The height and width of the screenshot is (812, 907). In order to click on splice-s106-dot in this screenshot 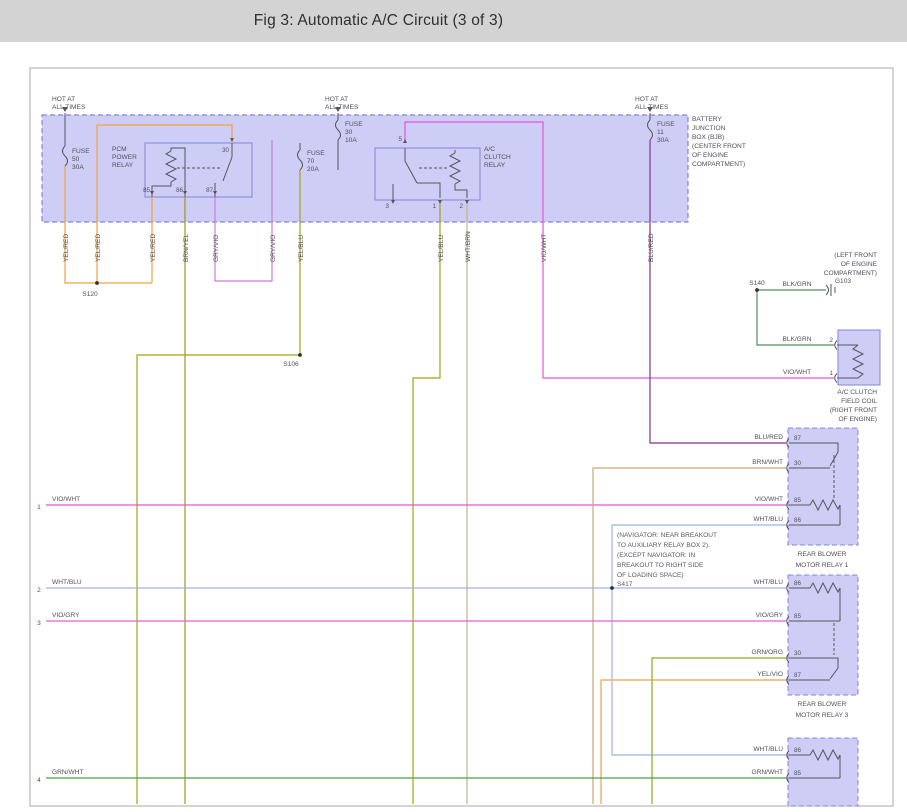, I will do `click(300, 355)`.